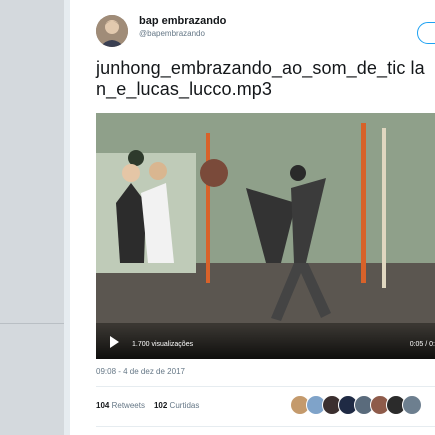 This screenshot has height=435, width=435. I want to click on avatar-image, so click(112, 31).